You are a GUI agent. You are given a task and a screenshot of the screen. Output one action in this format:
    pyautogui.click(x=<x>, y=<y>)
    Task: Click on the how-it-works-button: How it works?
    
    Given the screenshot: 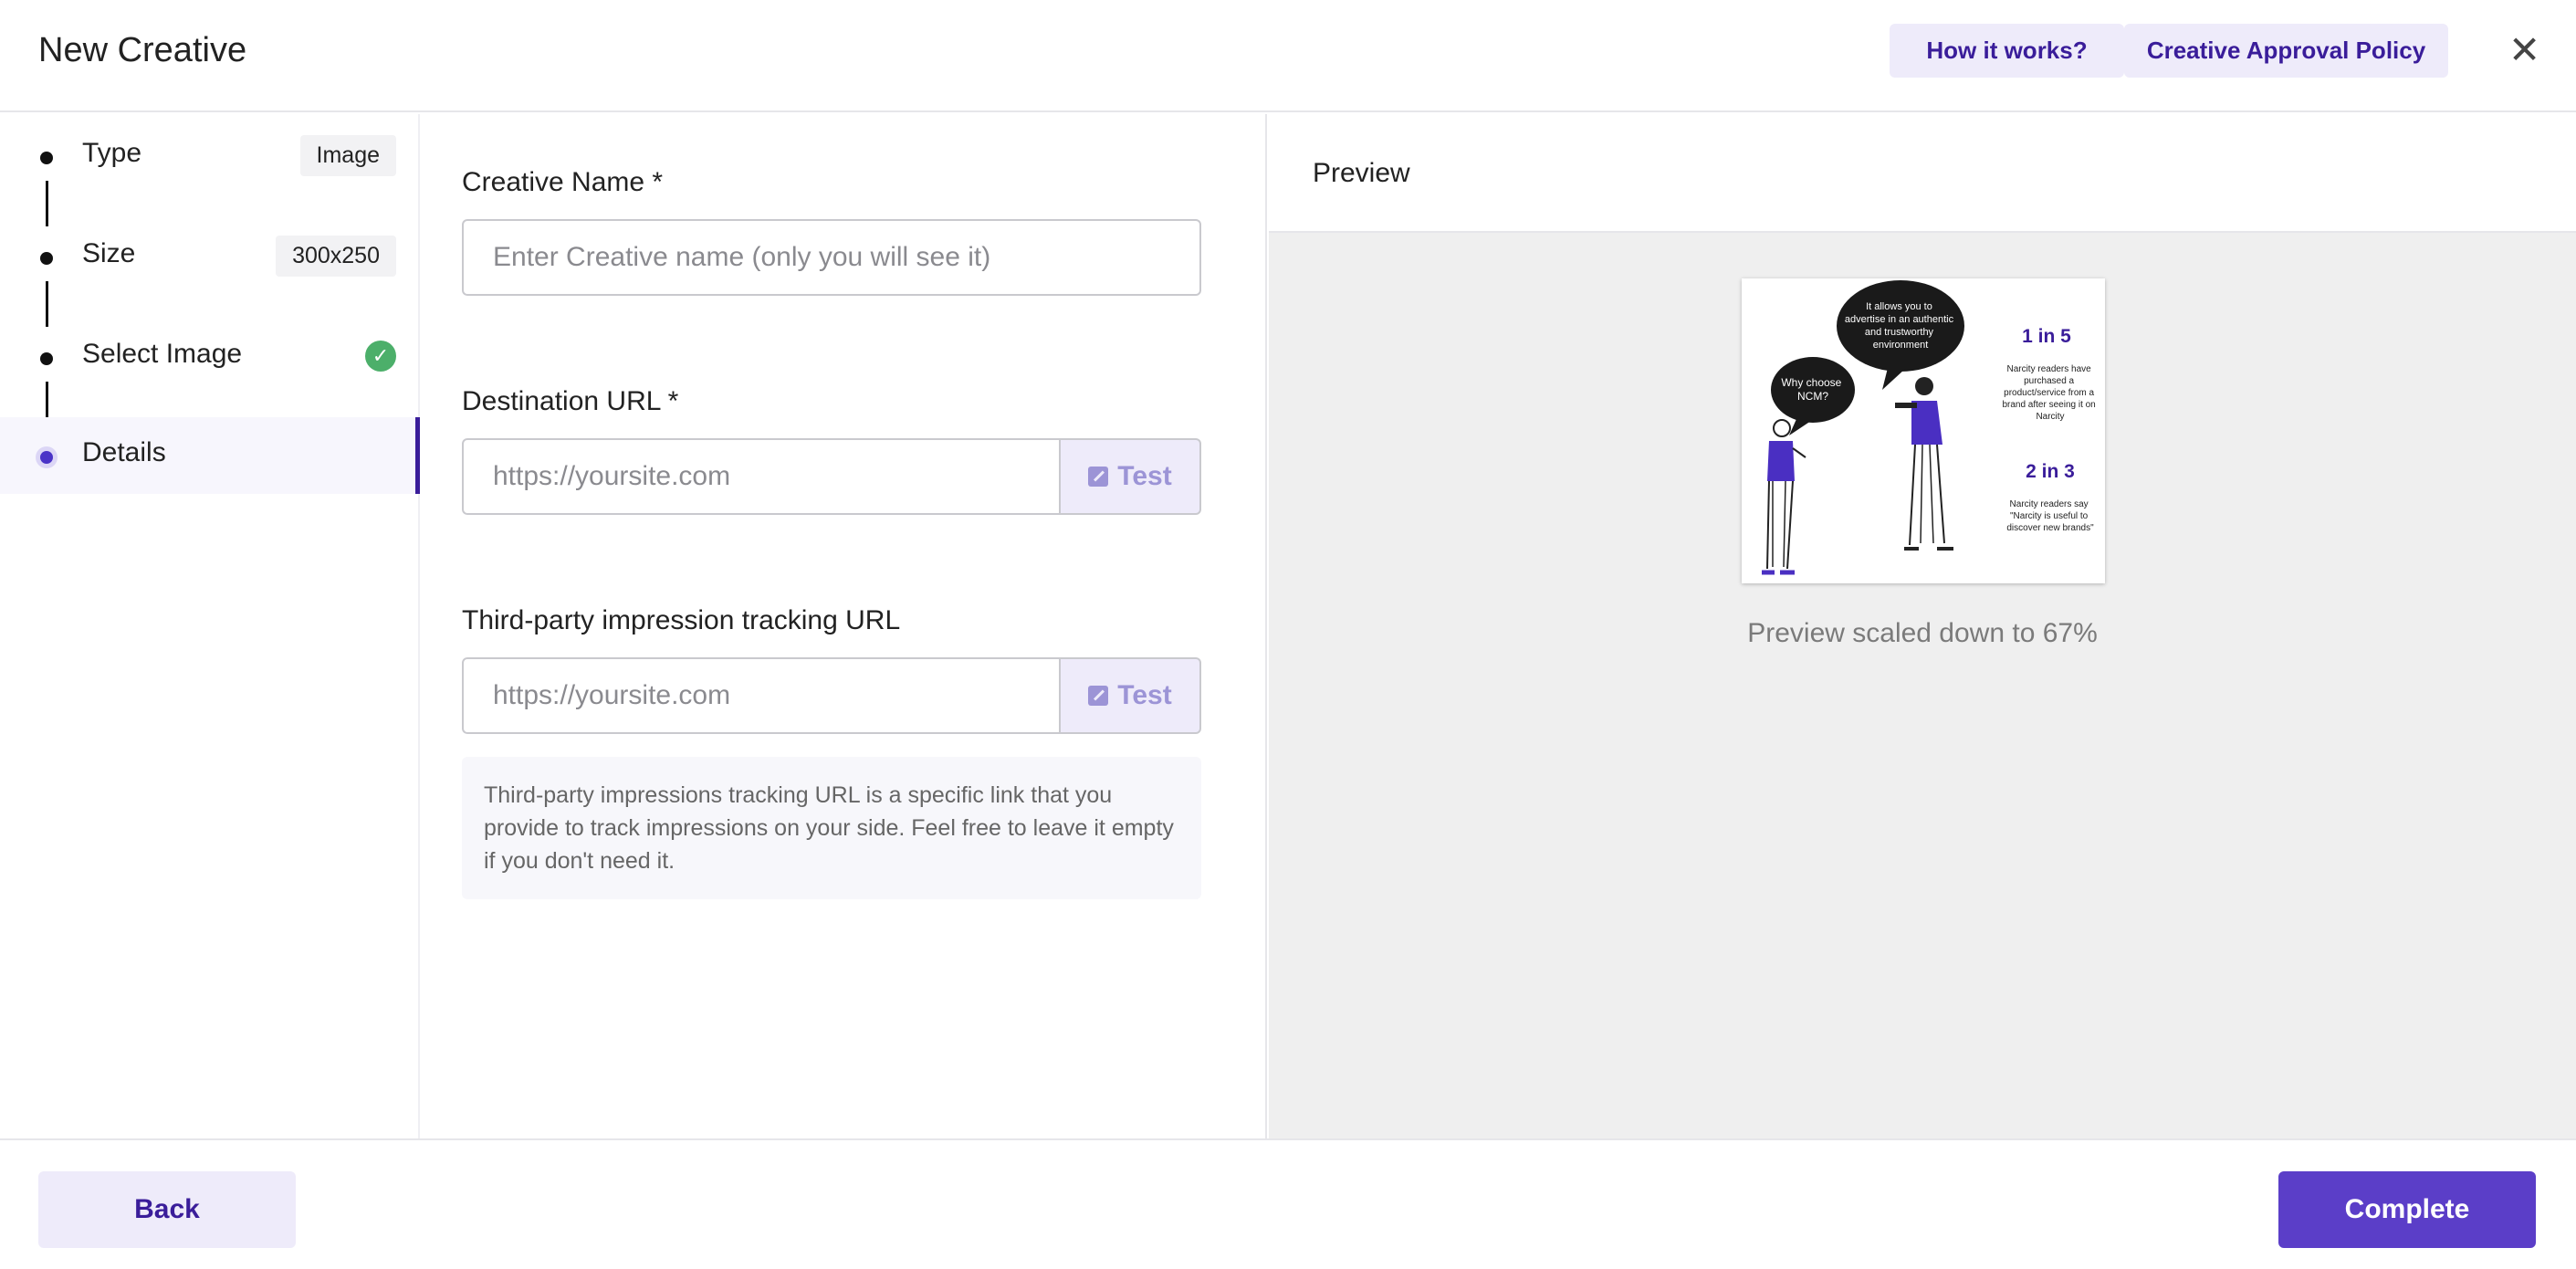 What is the action you would take?
    pyautogui.click(x=2007, y=51)
    